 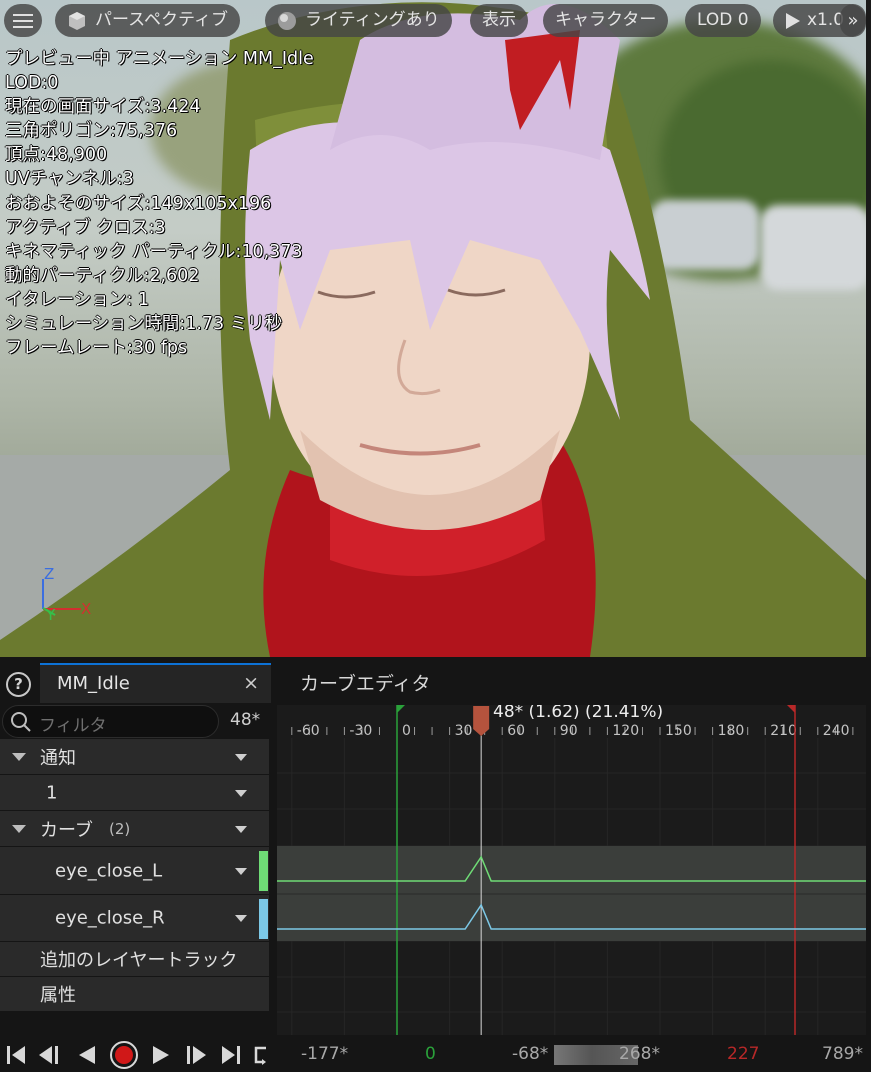 I want to click on play-rate-label: x1.0, so click(x=826, y=20).